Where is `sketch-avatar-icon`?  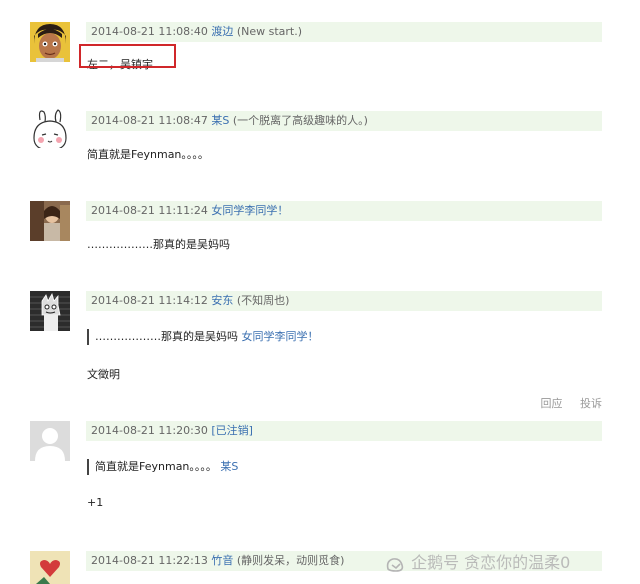
sketch-avatar-icon is located at coordinates (50, 311).